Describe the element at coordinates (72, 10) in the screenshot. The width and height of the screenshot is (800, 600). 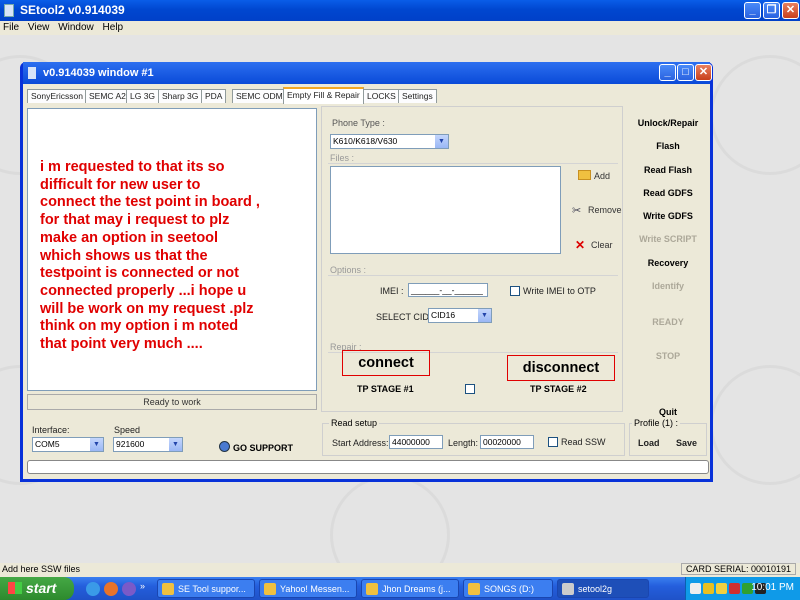
I see `app-title: SEtool2 v0.914039` at that location.